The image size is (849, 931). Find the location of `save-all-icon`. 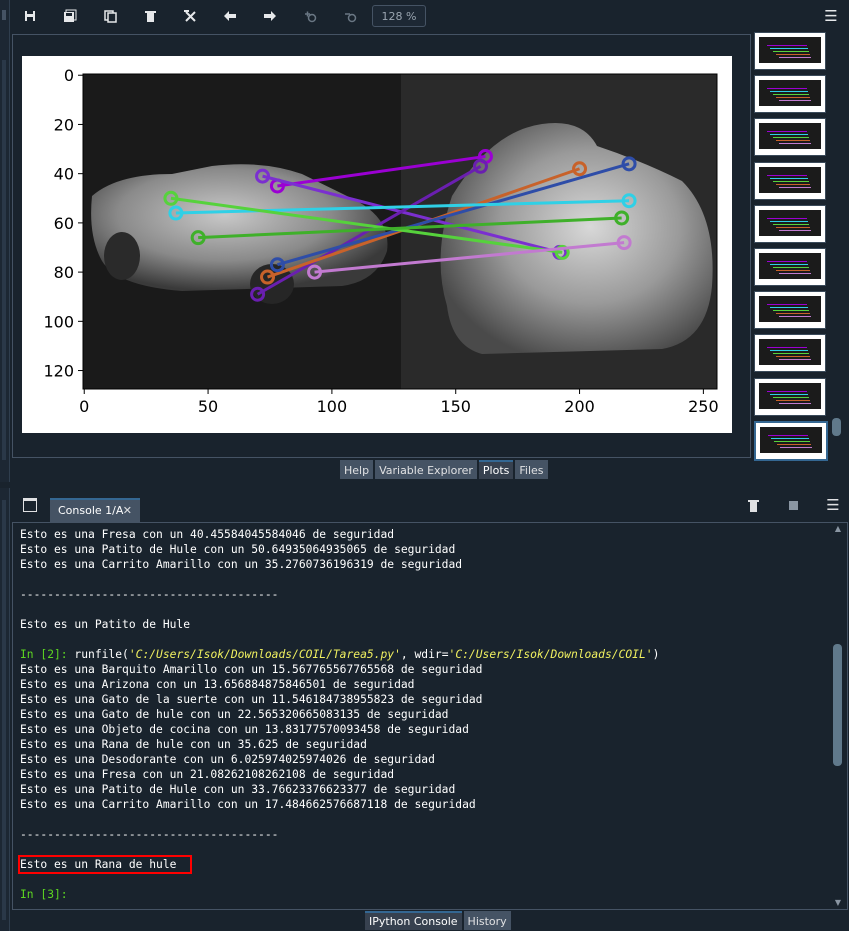

save-all-icon is located at coordinates (70, 16).